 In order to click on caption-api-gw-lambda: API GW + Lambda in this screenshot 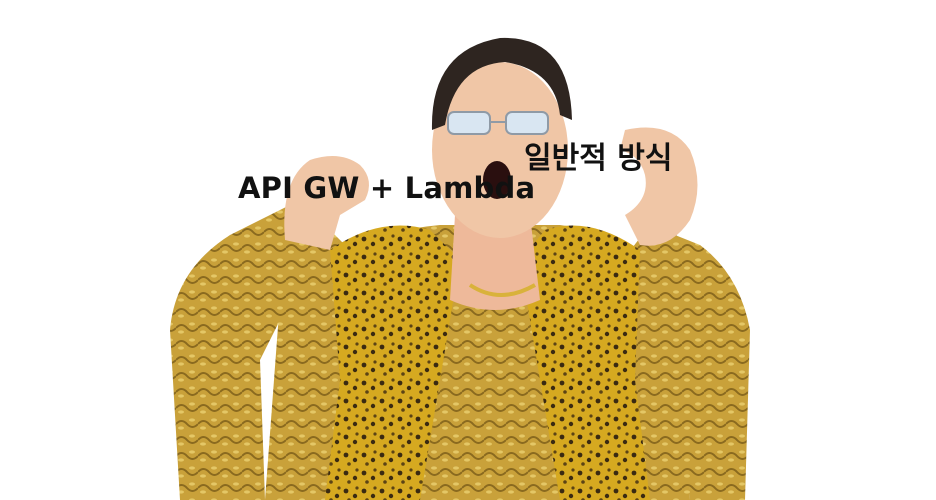, I will do `click(387, 188)`.